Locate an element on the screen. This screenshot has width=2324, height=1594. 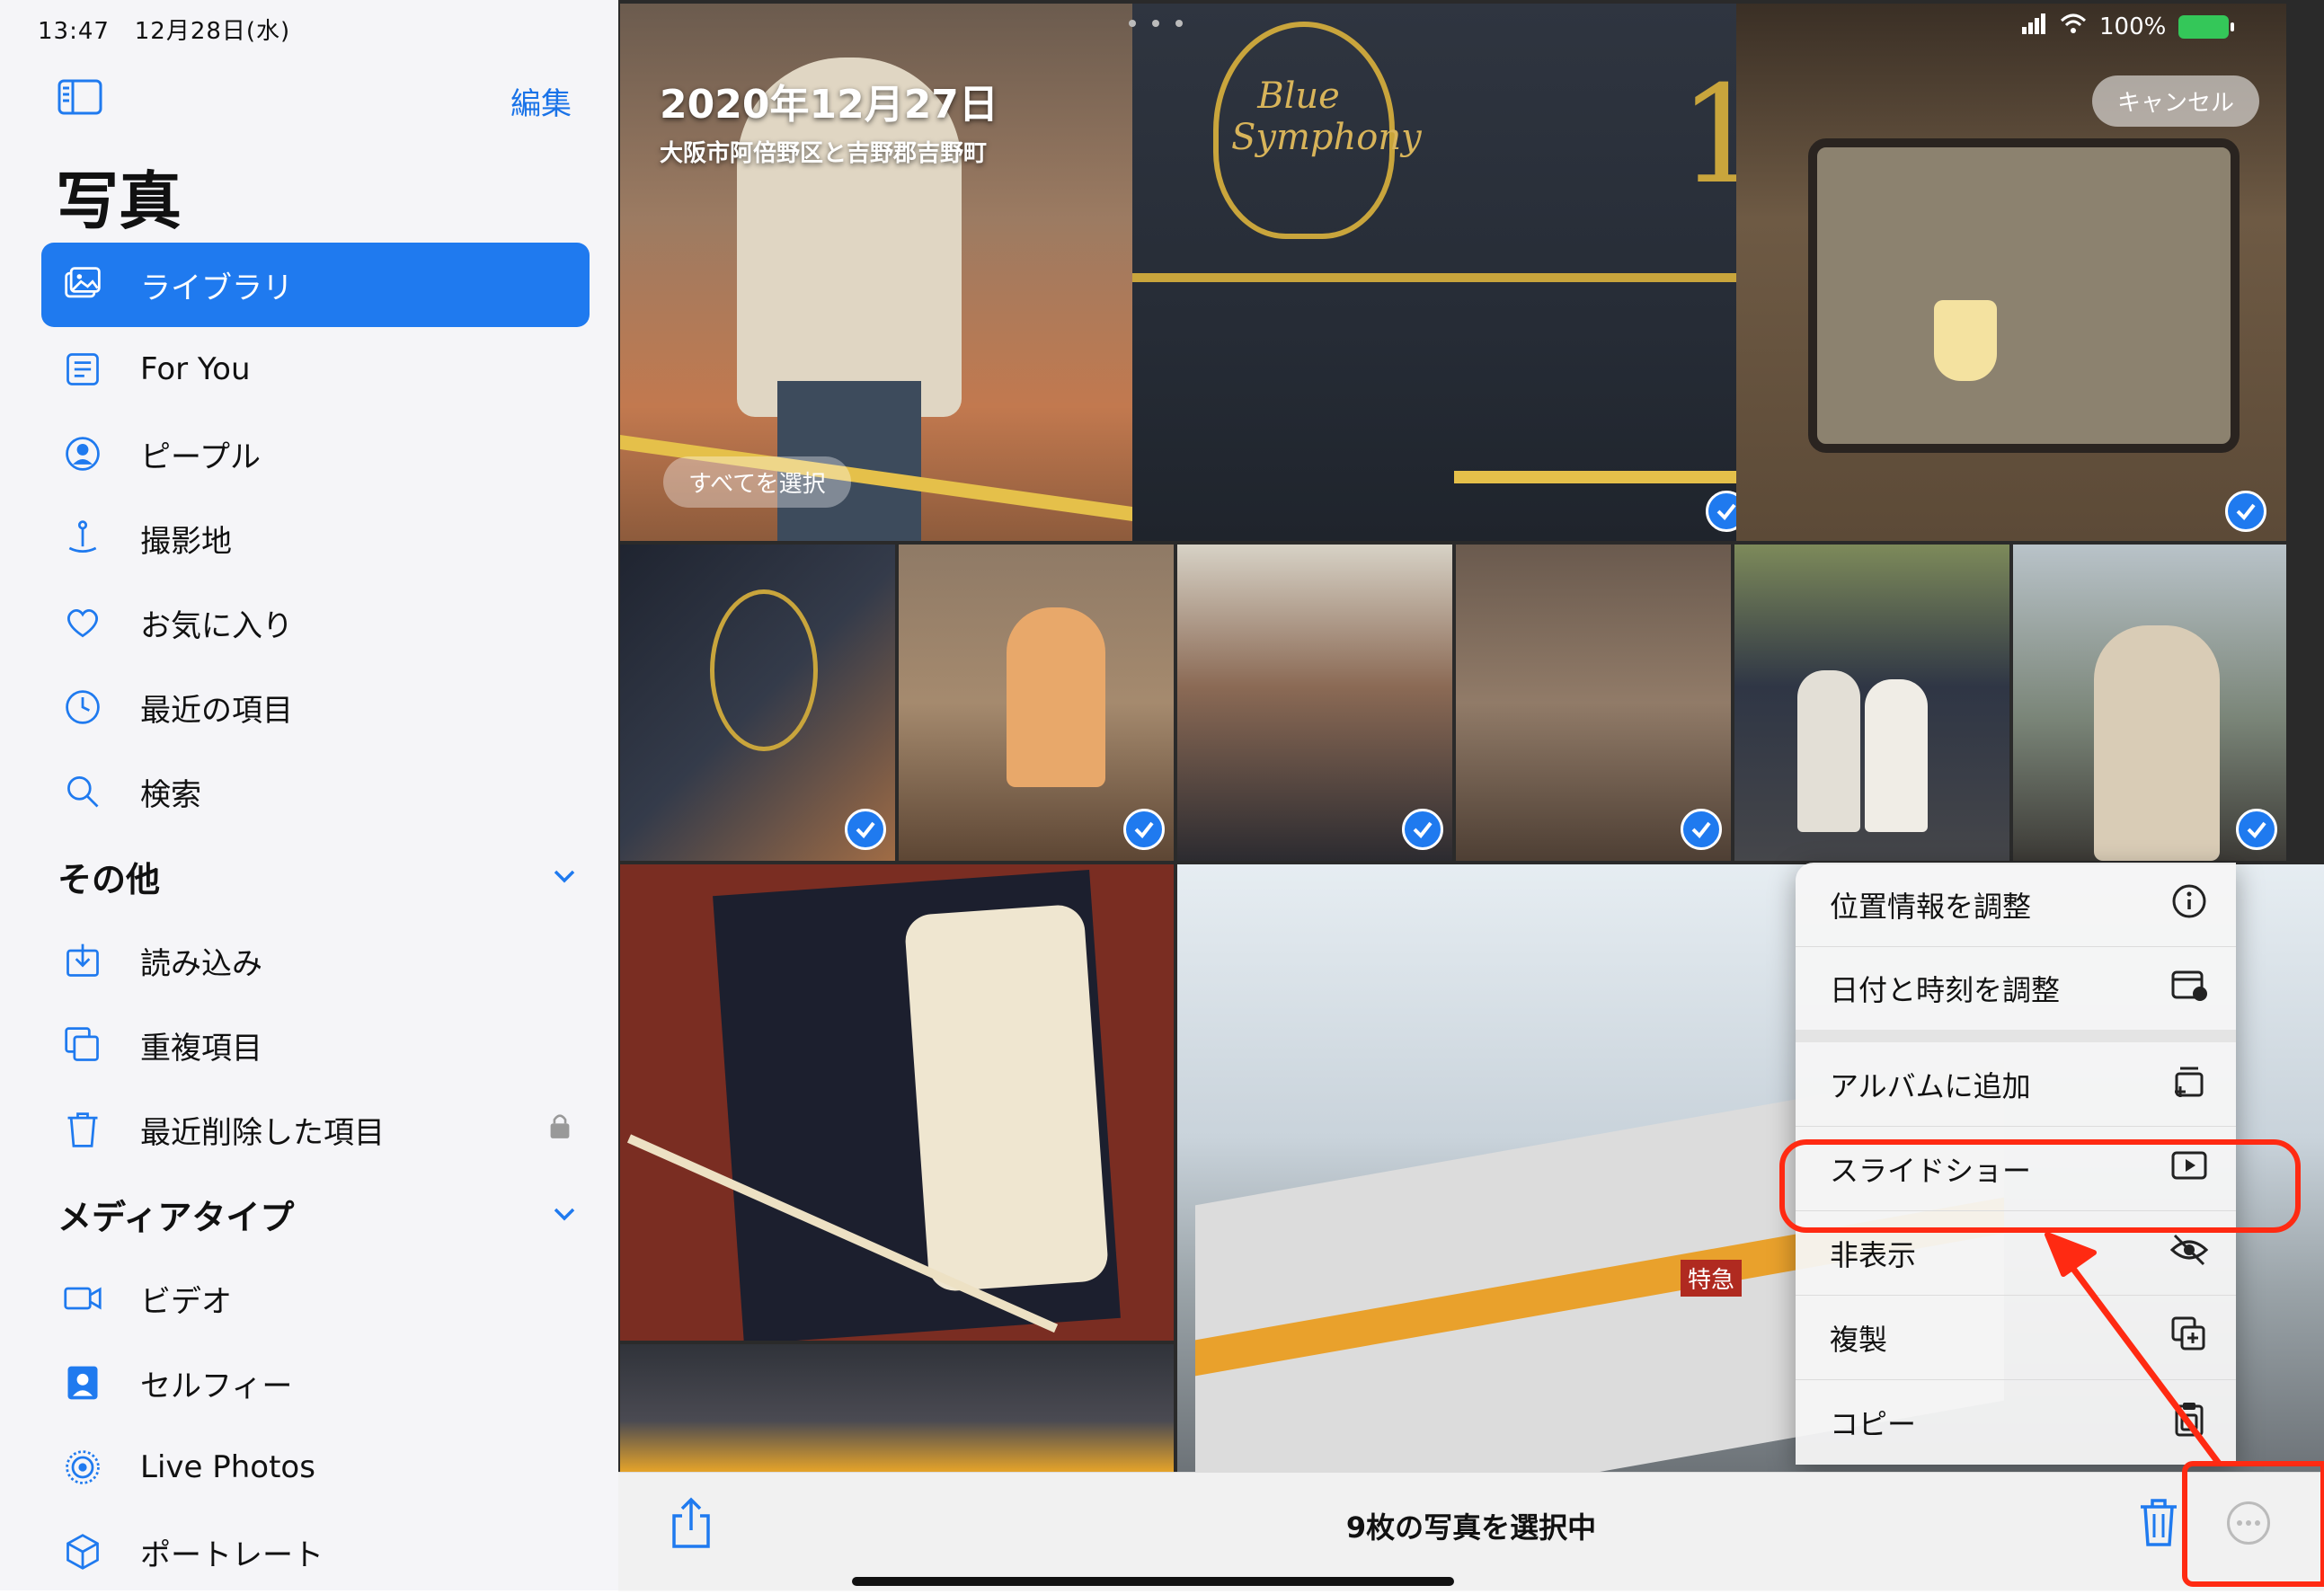
menu-item-add-to-album: アルバムに追加 is located at coordinates (2016, 1084).